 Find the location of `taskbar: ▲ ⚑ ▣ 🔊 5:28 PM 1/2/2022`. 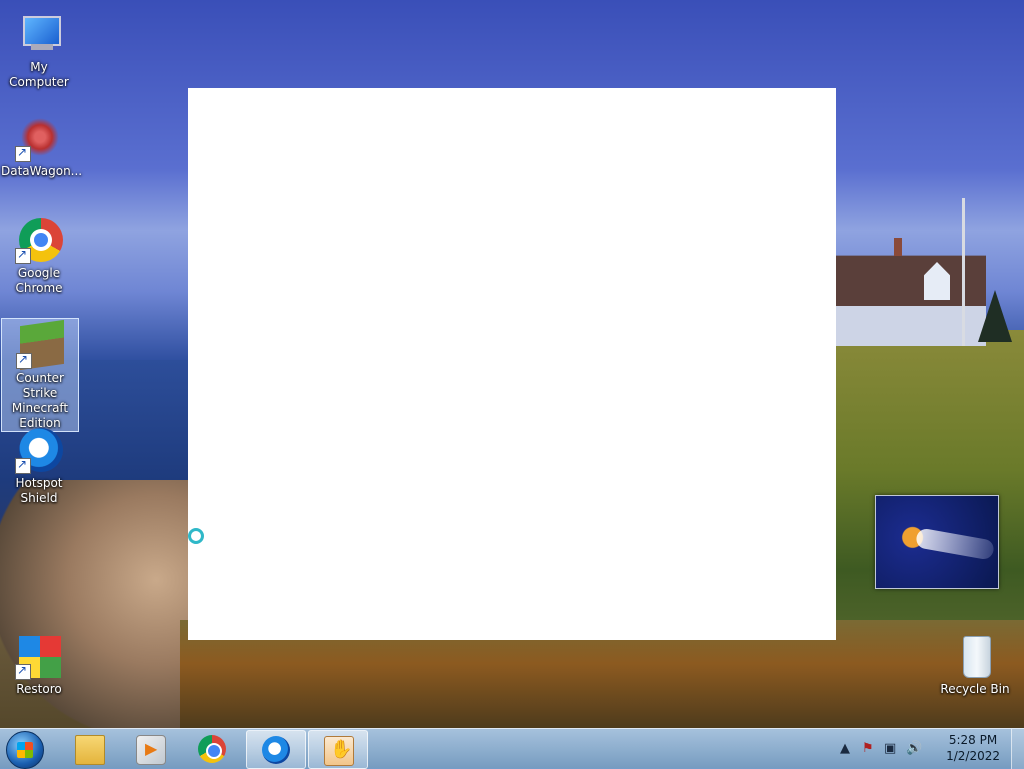

taskbar: ▲ ⚑ ▣ 🔊 5:28 PM 1/2/2022 is located at coordinates (512, 748).